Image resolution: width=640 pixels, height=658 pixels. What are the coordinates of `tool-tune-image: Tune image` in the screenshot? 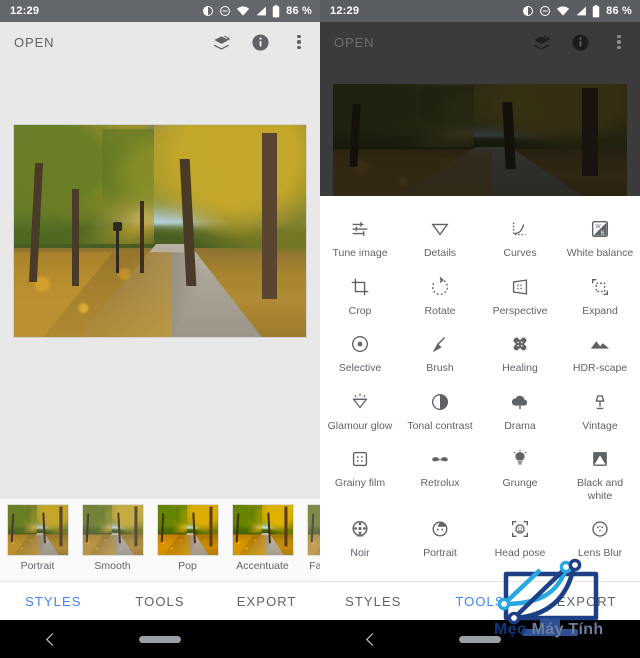 It's located at (360, 238).